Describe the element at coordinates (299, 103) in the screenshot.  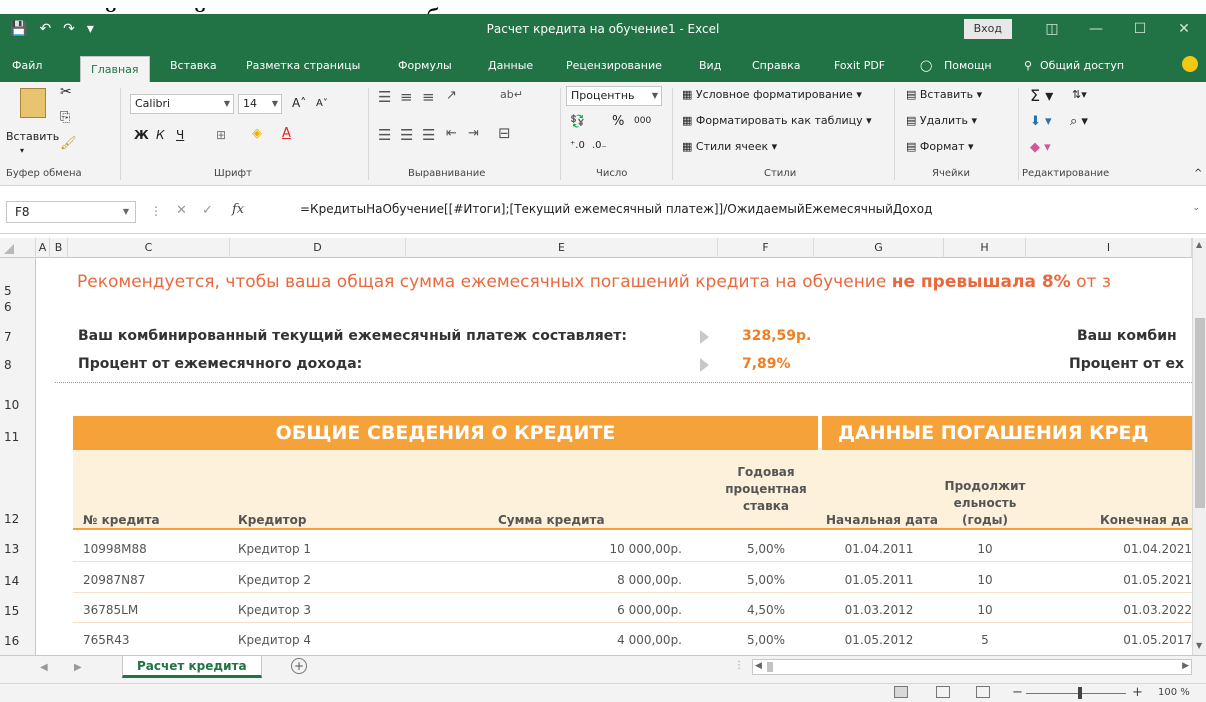
I see `increase-font-icon: A˄` at that location.